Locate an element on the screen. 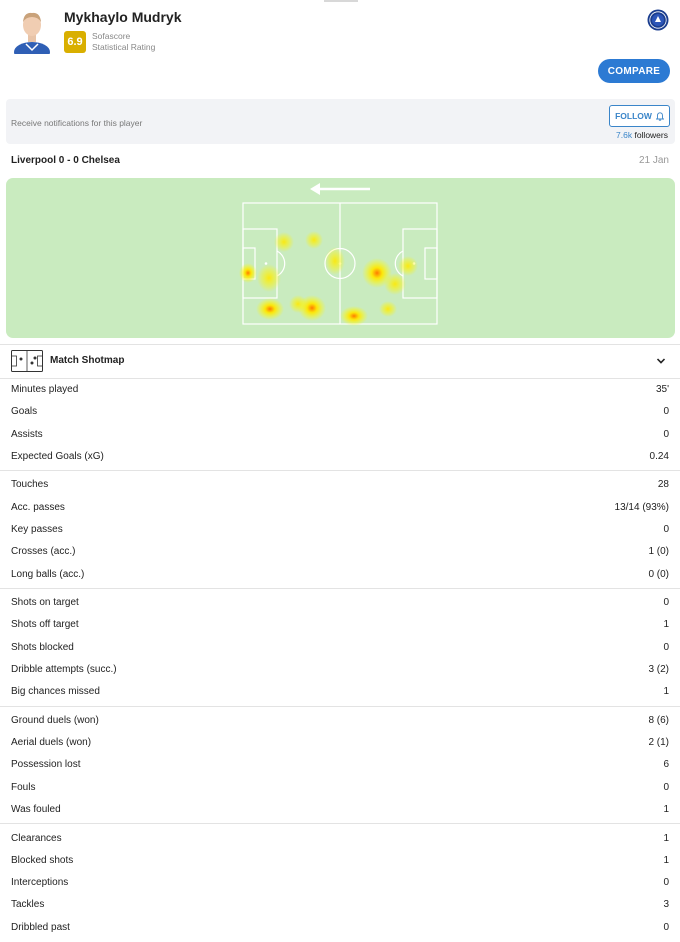  direction-arrow-icon is located at coordinates (340, 189).